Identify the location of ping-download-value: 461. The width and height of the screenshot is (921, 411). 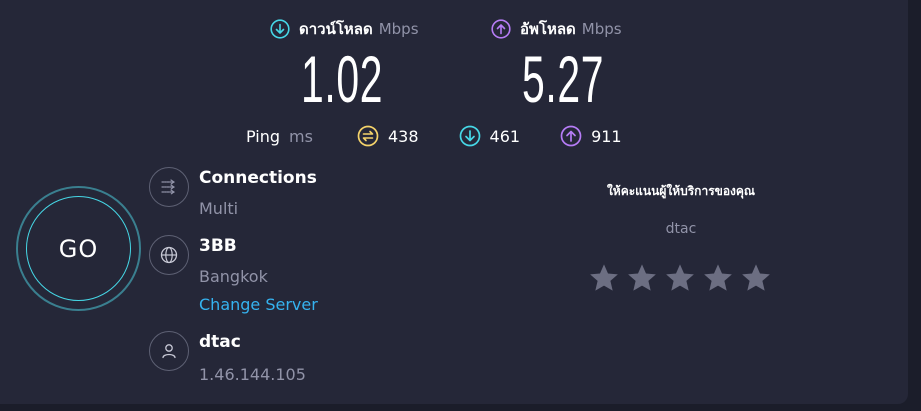
(505, 136).